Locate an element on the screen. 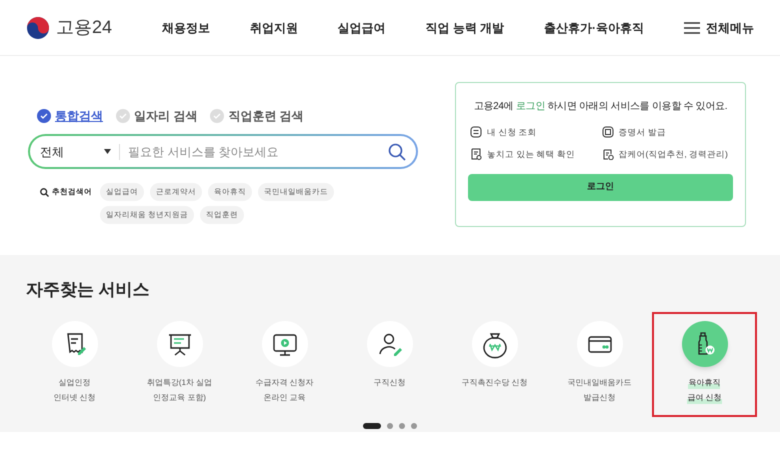  login-service-label: 내 신청 조회 is located at coordinates (512, 132).